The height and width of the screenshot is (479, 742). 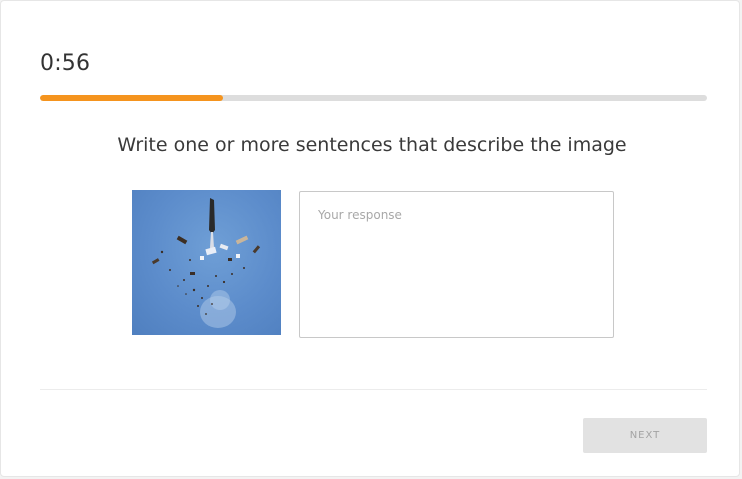 I want to click on response-textarea, so click(x=456, y=264).